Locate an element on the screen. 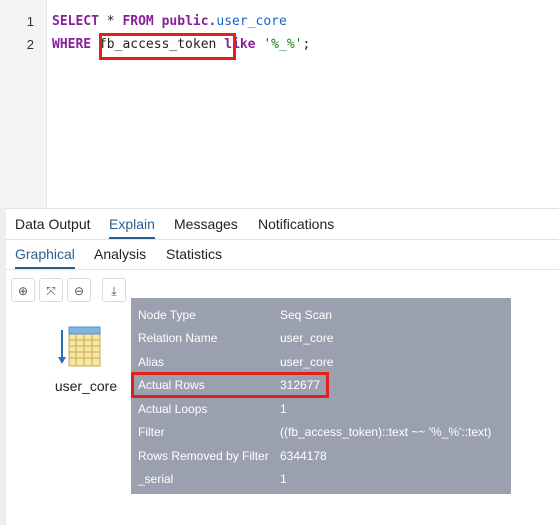 This screenshot has height=525, width=559. tooltip-row: Actual Loops 1 is located at coordinates (212, 409).